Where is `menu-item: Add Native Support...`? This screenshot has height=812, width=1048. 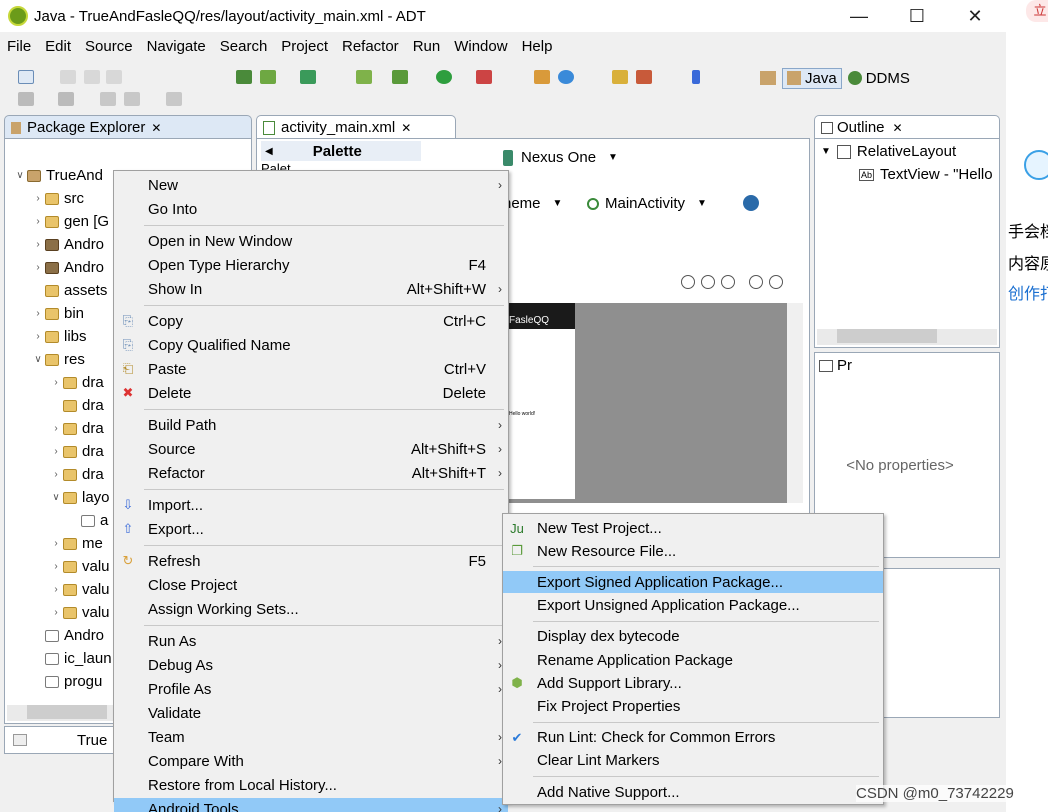 menu-item: Add Native Support... is located at coordinates (693, 792).